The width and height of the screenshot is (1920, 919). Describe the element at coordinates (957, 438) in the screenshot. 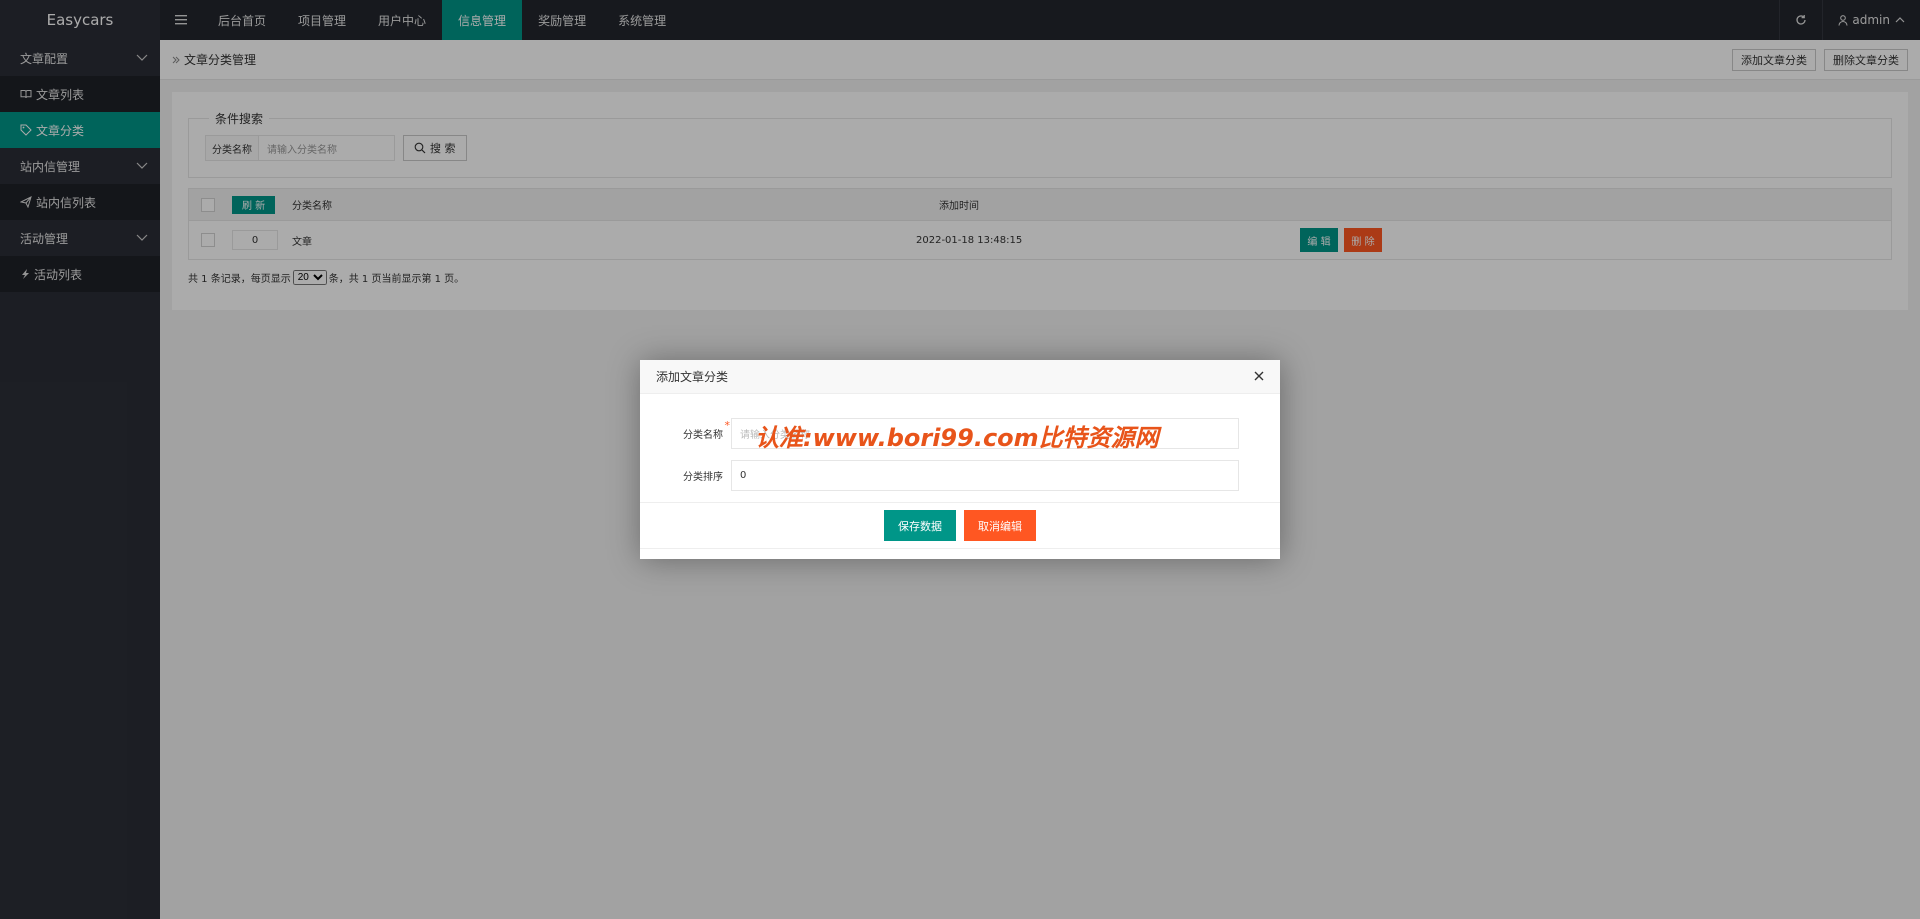

I see `watermark: 认准:www.bori99.com比特资源网` at that location.